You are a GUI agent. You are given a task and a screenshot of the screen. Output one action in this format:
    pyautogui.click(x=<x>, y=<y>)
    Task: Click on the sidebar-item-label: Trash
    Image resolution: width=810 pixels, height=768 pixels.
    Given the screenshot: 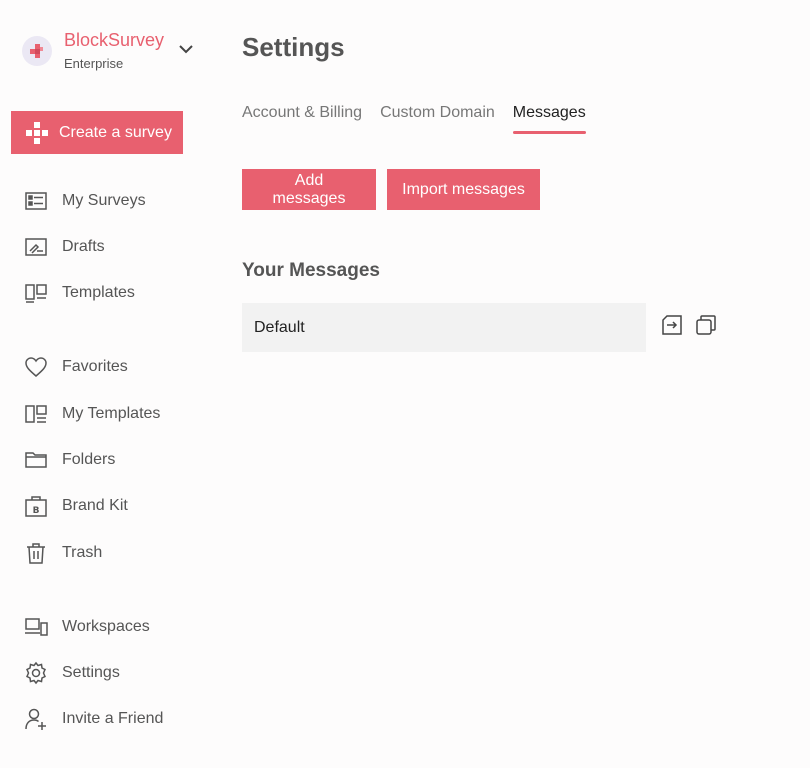 What is the action you would take?
    pyautogui.click(x=82, y=552)
    